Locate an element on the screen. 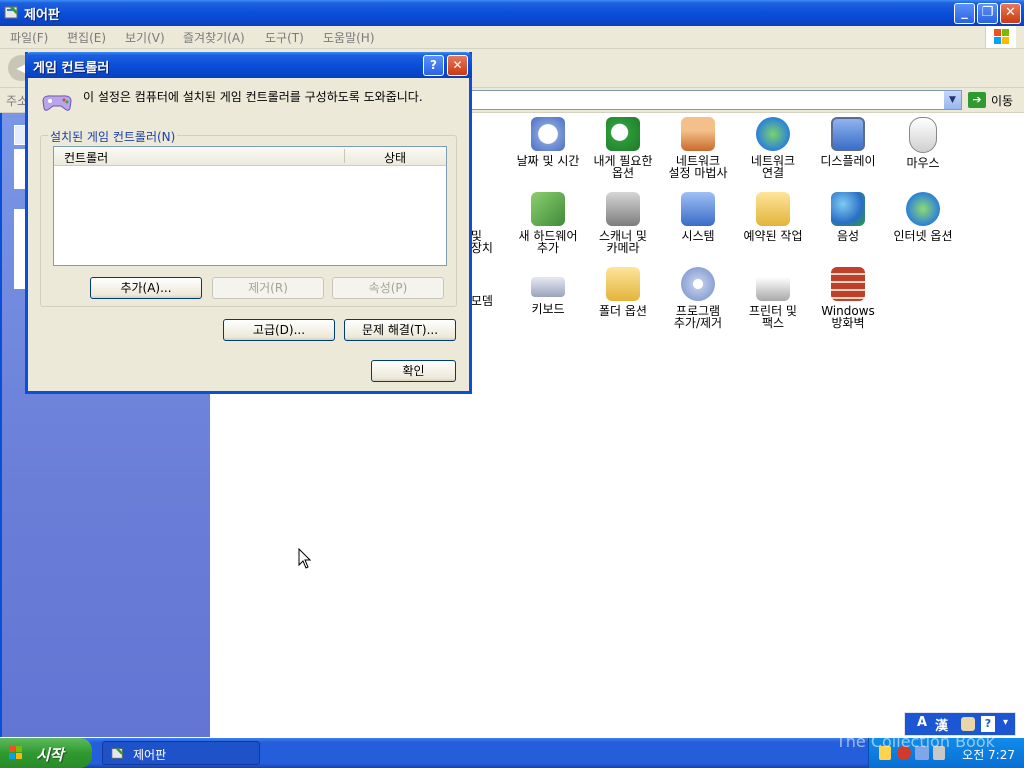  menu-tools: 도구(T) is located at coordinates (284, 37).